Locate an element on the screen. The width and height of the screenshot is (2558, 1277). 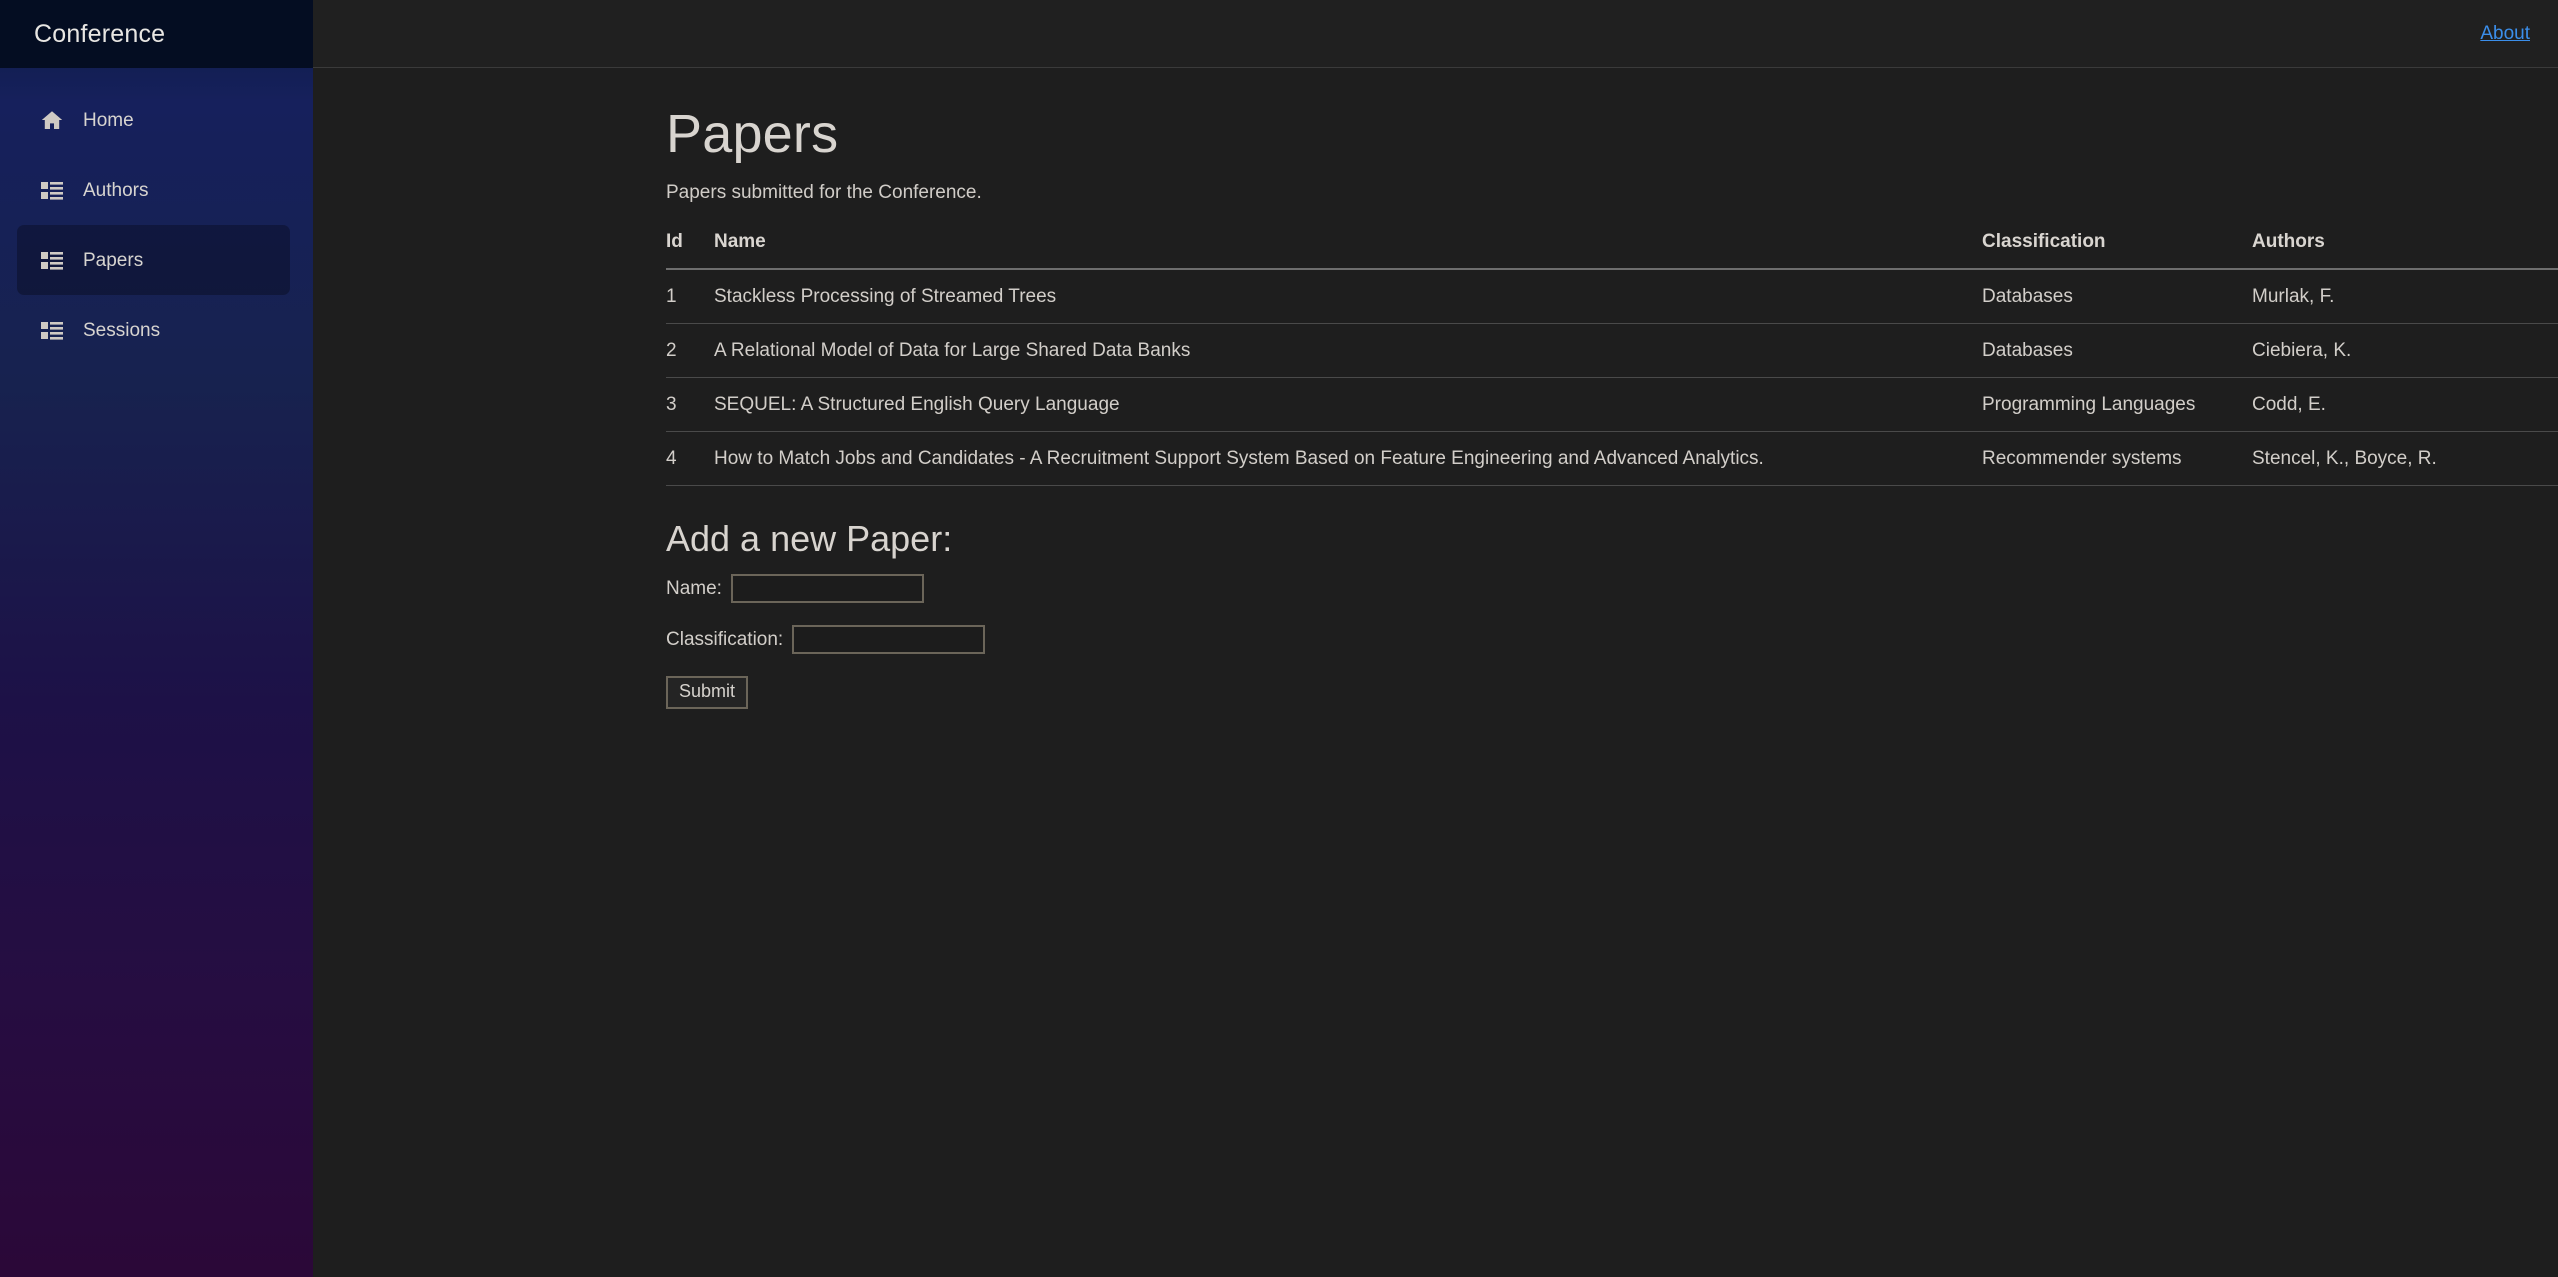
sidebar-item-label: Papers is located at coordinates (113, 260).